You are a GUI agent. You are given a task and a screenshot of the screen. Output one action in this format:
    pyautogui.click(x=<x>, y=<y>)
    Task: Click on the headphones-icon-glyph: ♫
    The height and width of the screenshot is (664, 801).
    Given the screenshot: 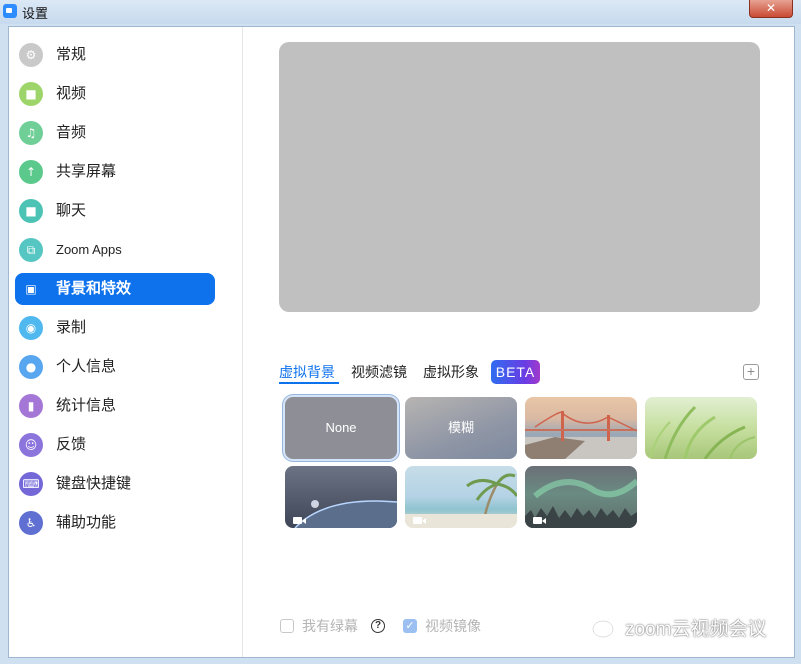 What is the action you would take?
    pyautogui.click(x=31, y=133)
    